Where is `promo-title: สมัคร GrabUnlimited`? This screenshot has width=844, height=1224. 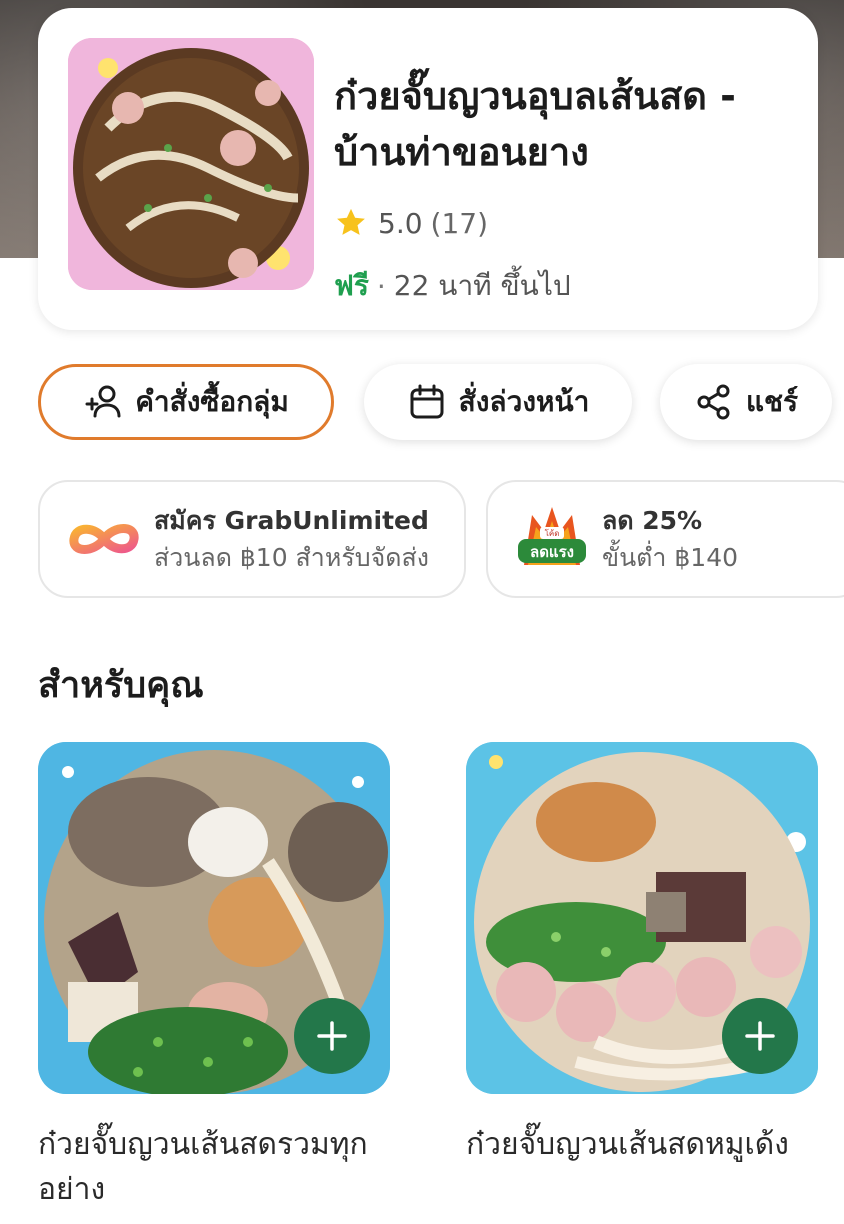 promo-title: สมัคร GrabUnlimited is located at coordinates (291, 520).